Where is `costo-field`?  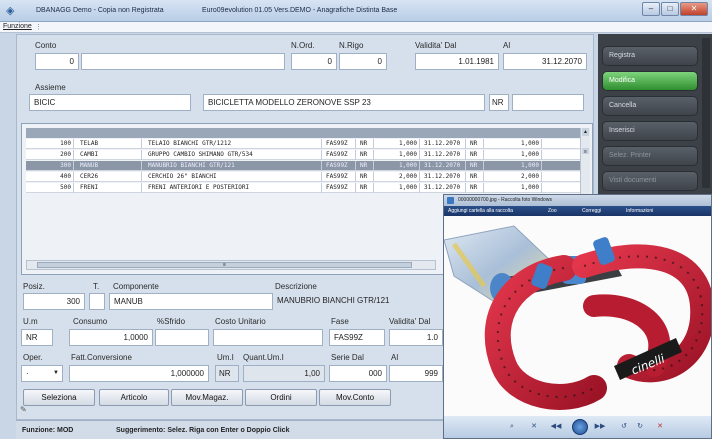
costo-field is located at coordinates (268, 337).